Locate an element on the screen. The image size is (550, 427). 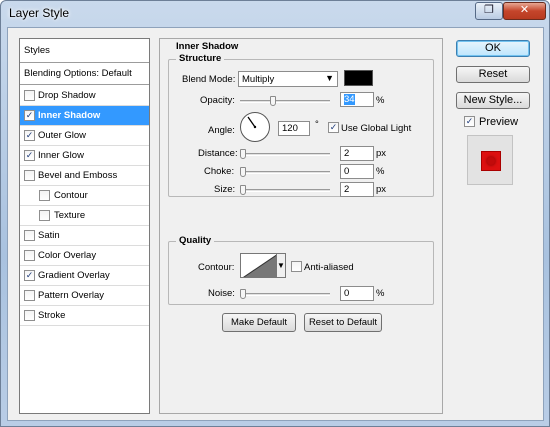
style-item-label: Stroke is located at coordinates (52, 315).